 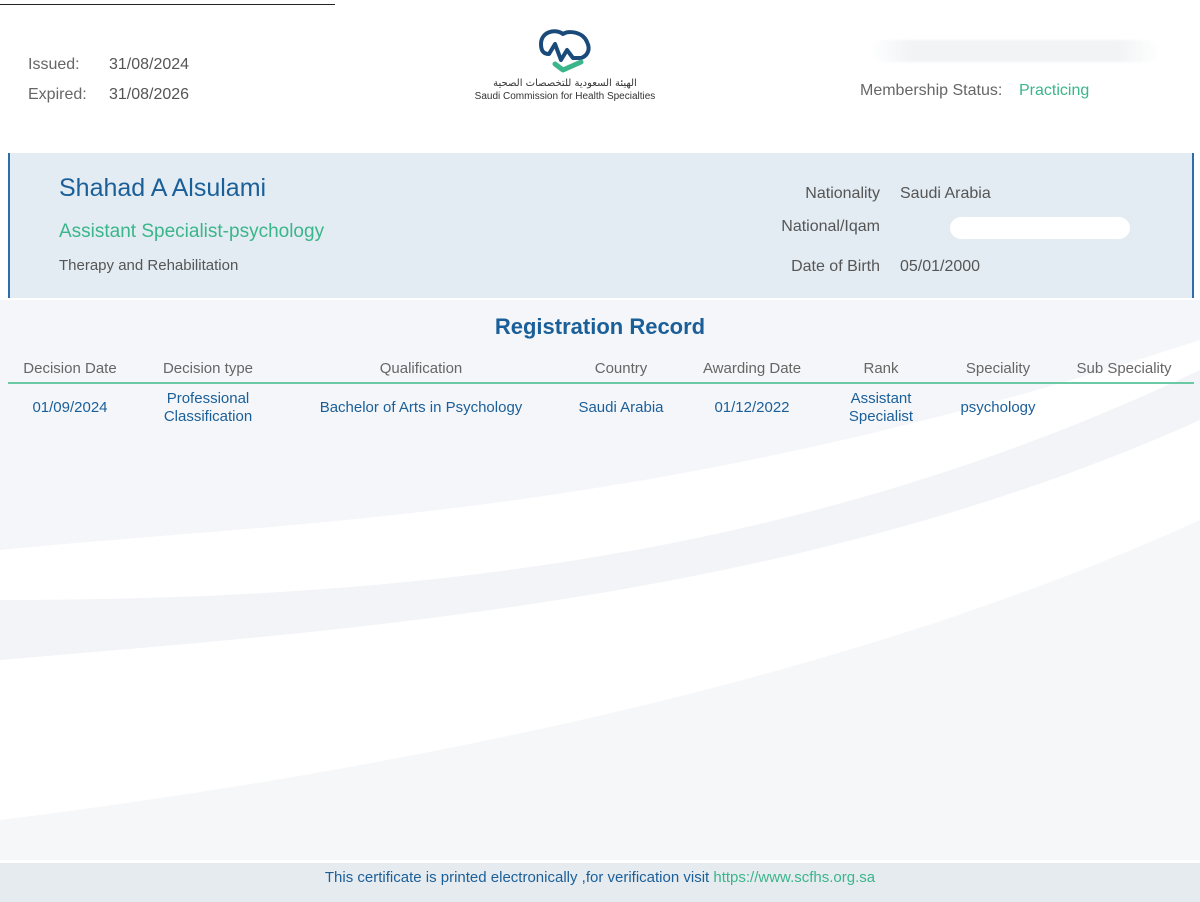 I want to click on holder-name: Shahad A Alsulami, so click(x=163, y=188).